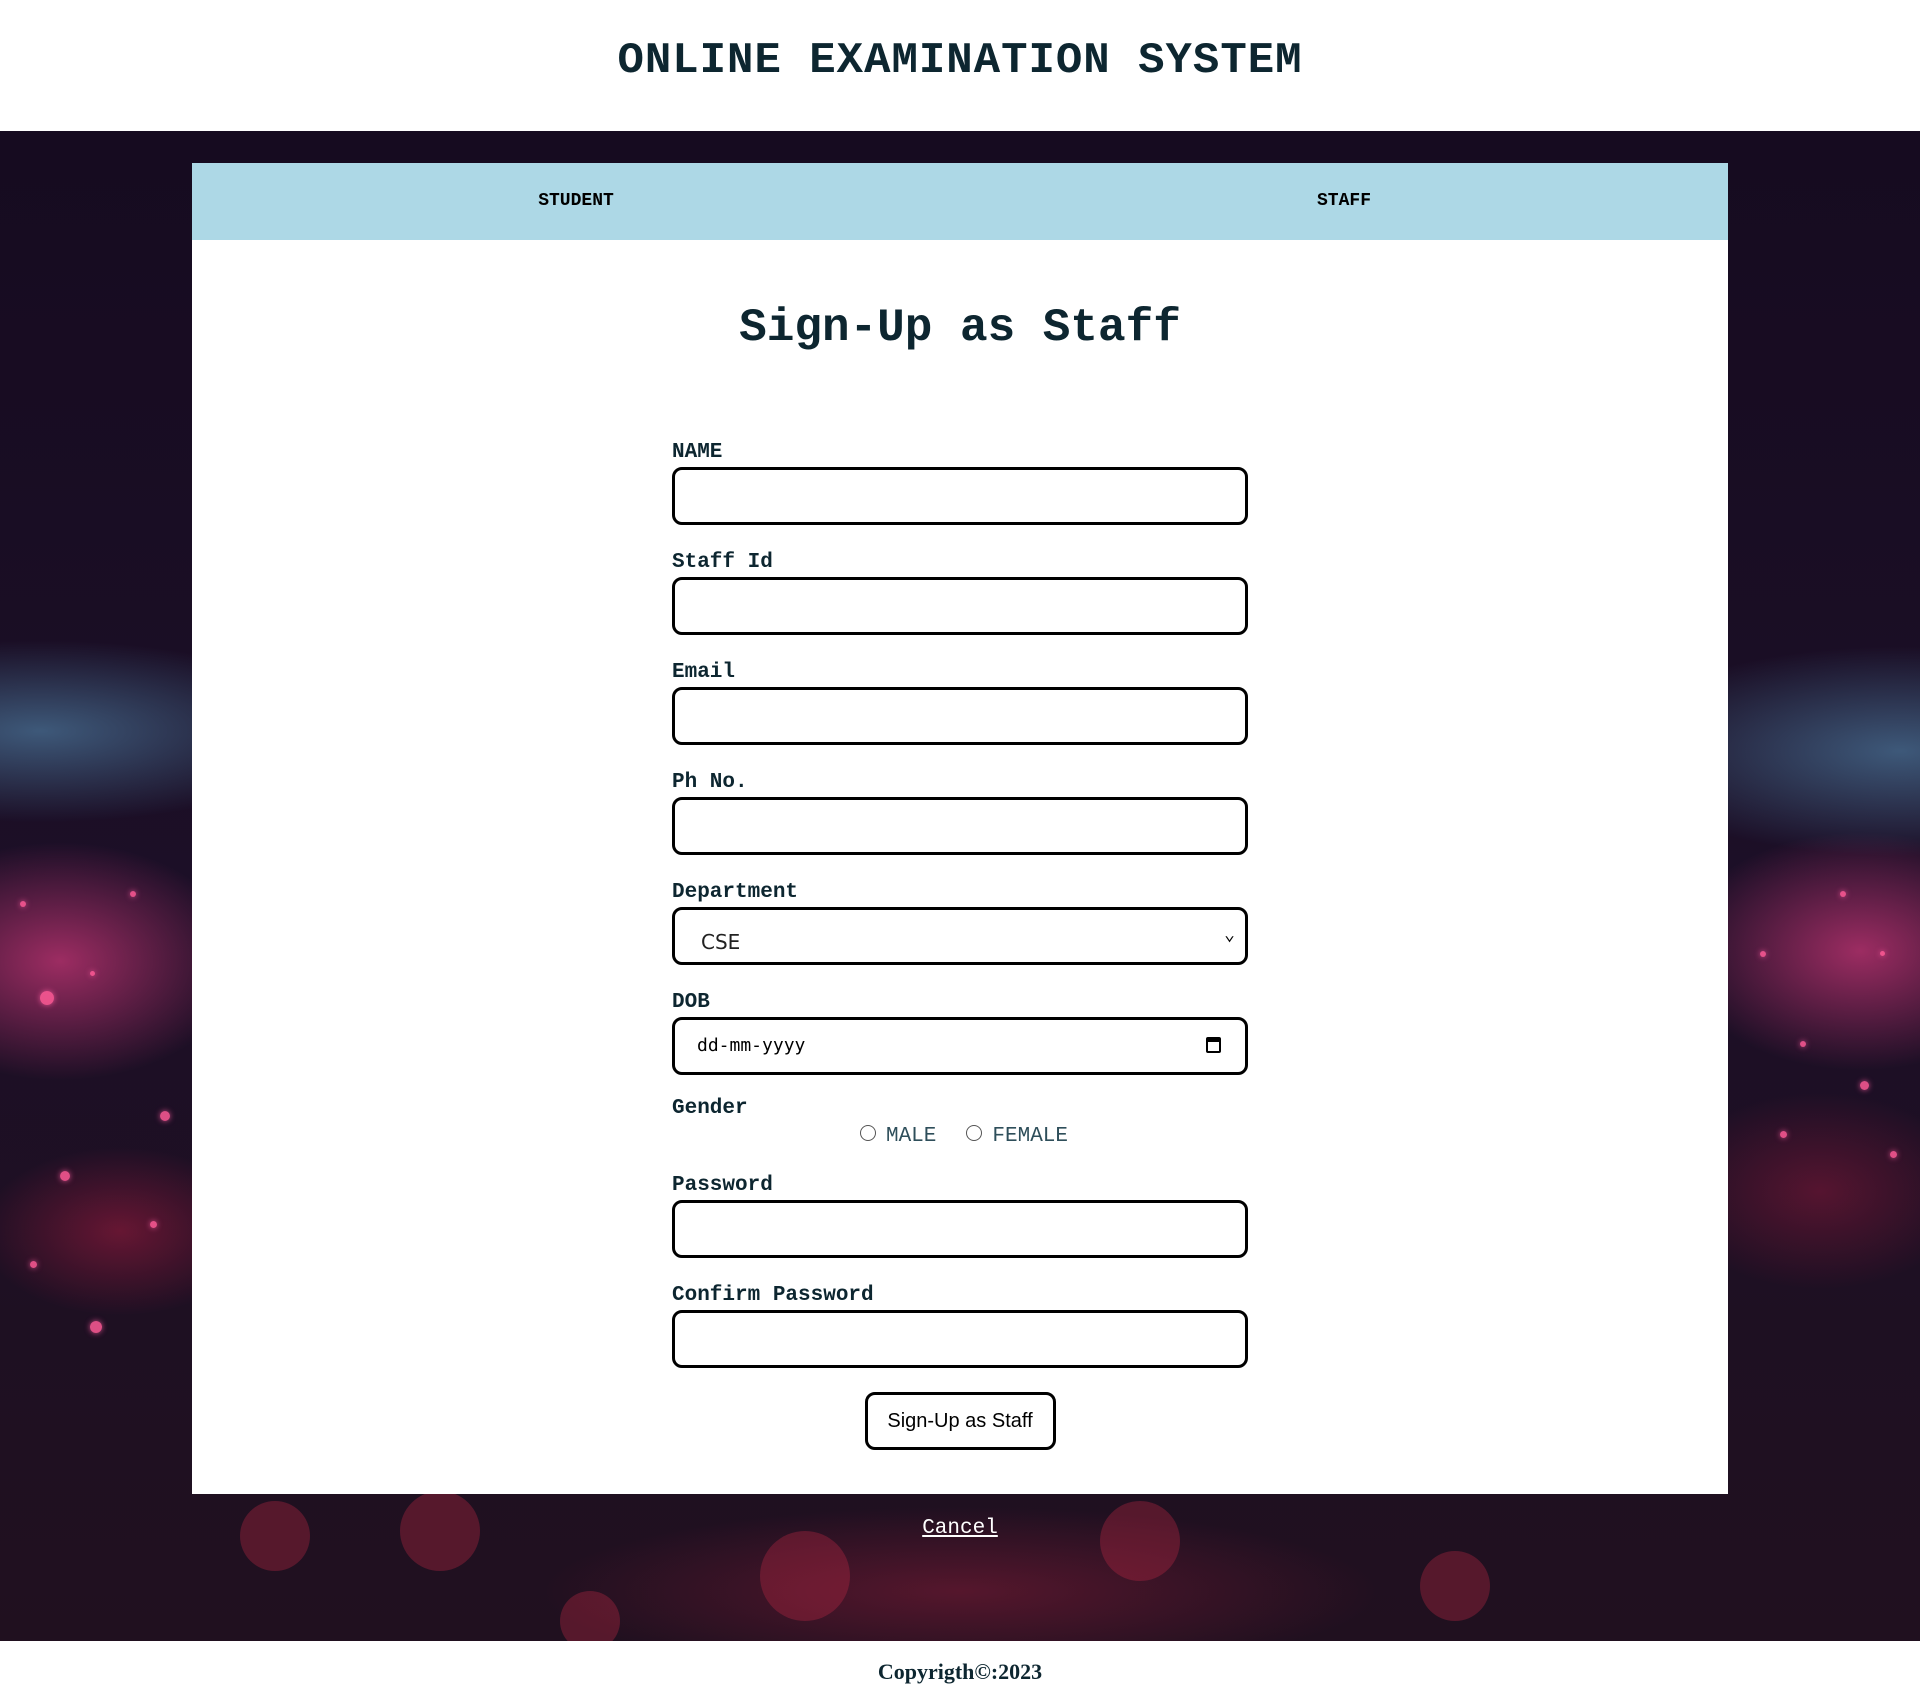  Describe the element at coordinates (867, 1132) in the screenshot. I see `radio-male` at that location.